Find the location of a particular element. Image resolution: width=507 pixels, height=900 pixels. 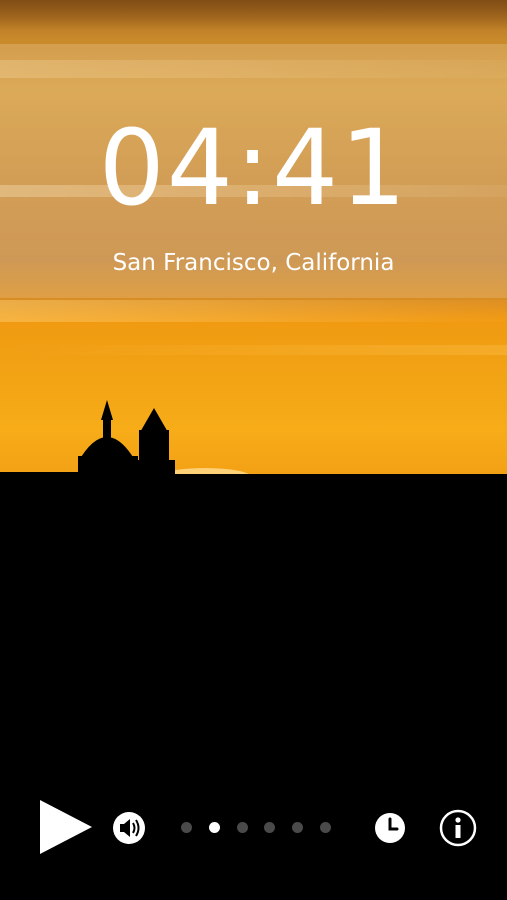

clock-icon is located at coordinates (390, 828).